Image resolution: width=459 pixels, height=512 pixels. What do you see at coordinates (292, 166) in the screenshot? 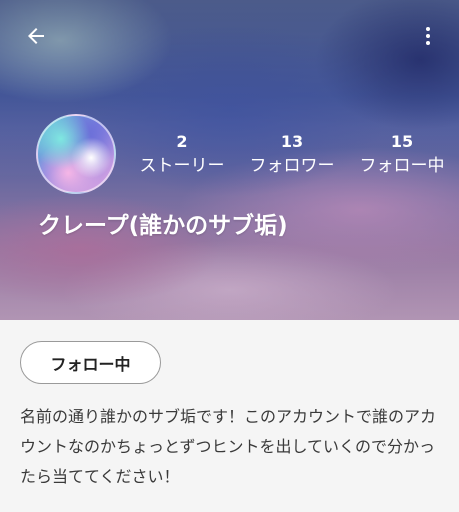
I see `followers-label: フォロワー` at bounding box center [292, 166].